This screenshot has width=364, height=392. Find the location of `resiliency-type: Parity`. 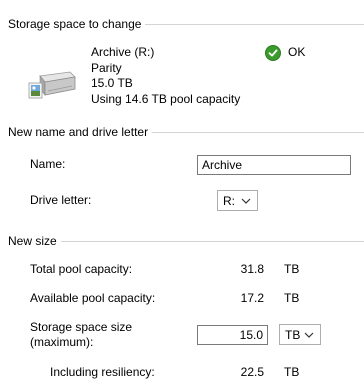

resiliency-type: Parity is located at coordinates (106, 68).